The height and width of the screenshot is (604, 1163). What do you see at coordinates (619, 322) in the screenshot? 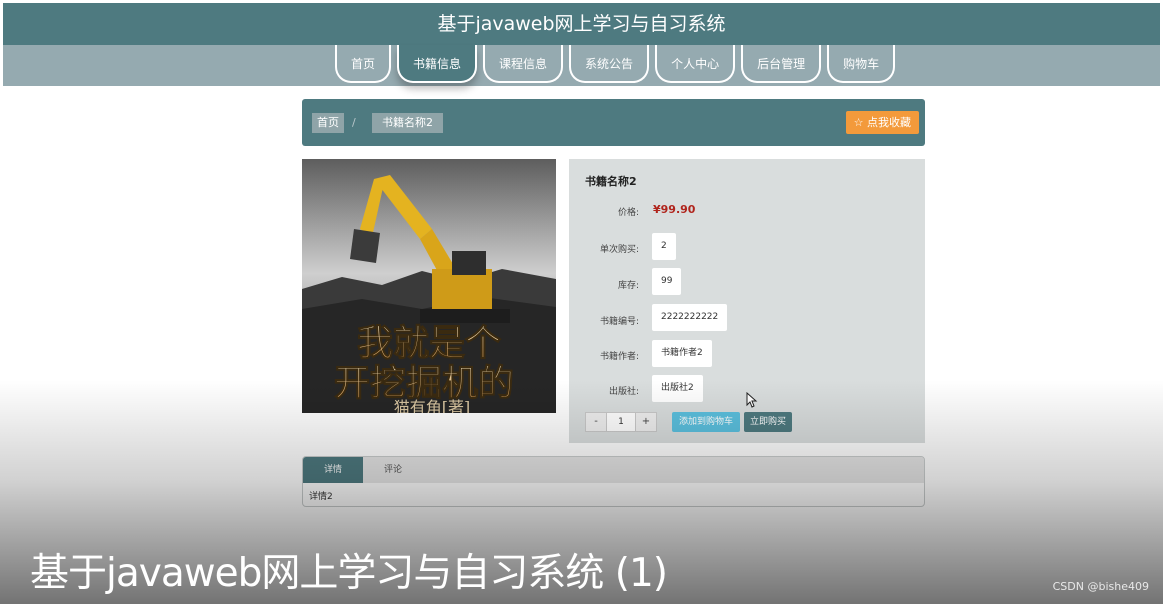
I see `book-number-label: 书籍编号:` at bounding box center [619, 322].